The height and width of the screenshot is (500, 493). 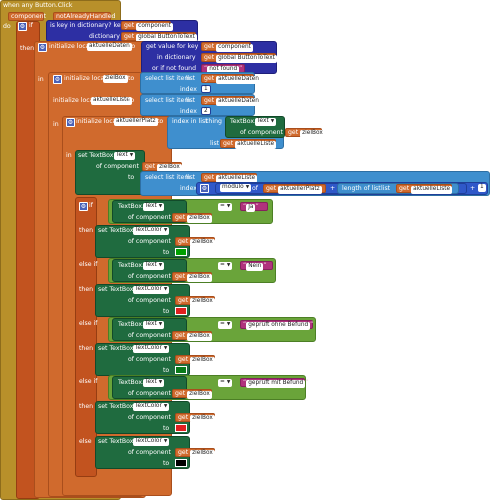 What do you see at coordinates (206, 111) in the screenshot?
I see `index-2: 2` at bounding box center [206, 111].